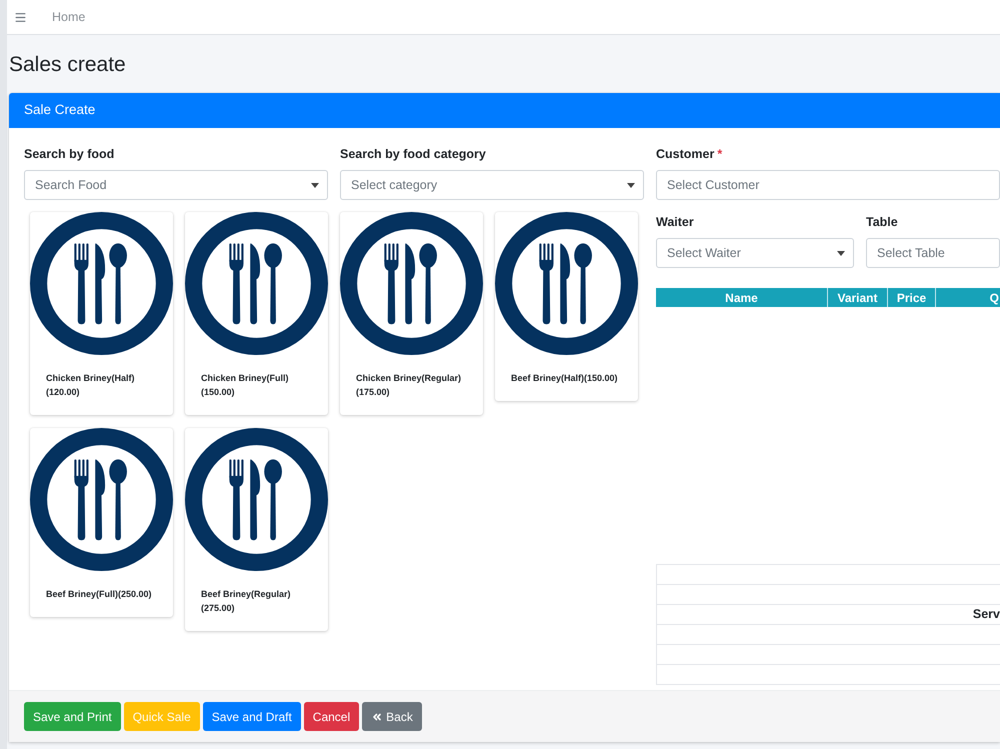 Image resolution: width=1000 pixels, height=749 pixels. I want to click on food-card: Beef Briney(Full)(250.00), so click(101, 522).